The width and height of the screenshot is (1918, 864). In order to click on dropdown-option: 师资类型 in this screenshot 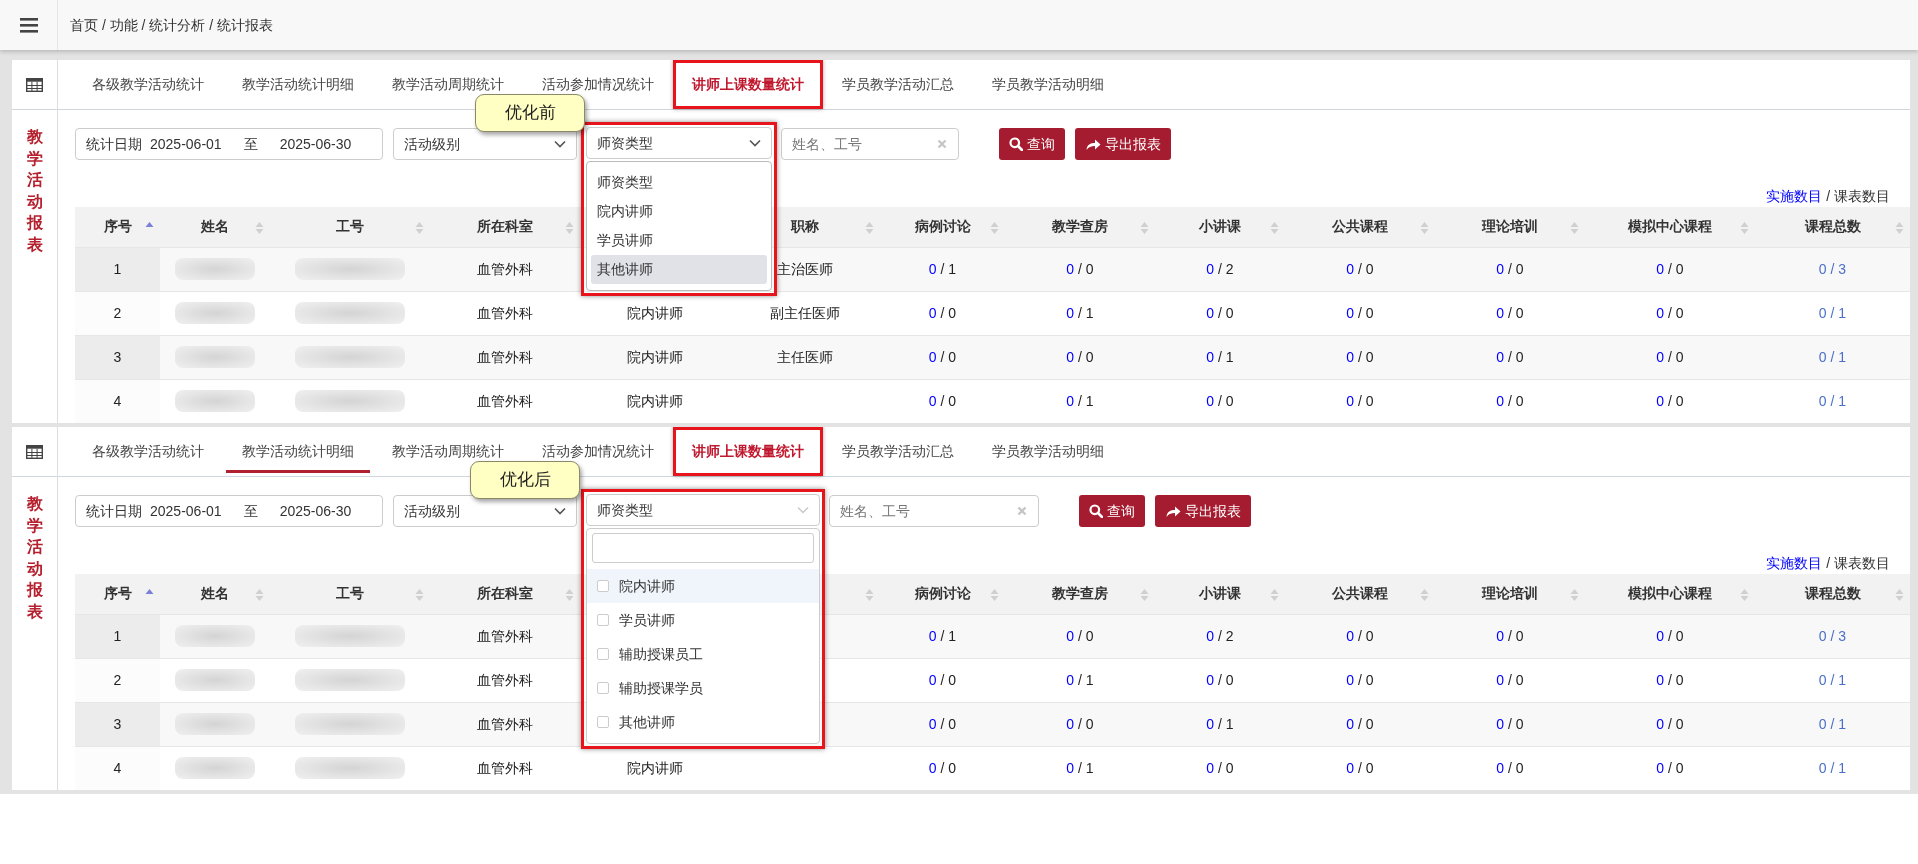, I will do `click(679, 182)`.